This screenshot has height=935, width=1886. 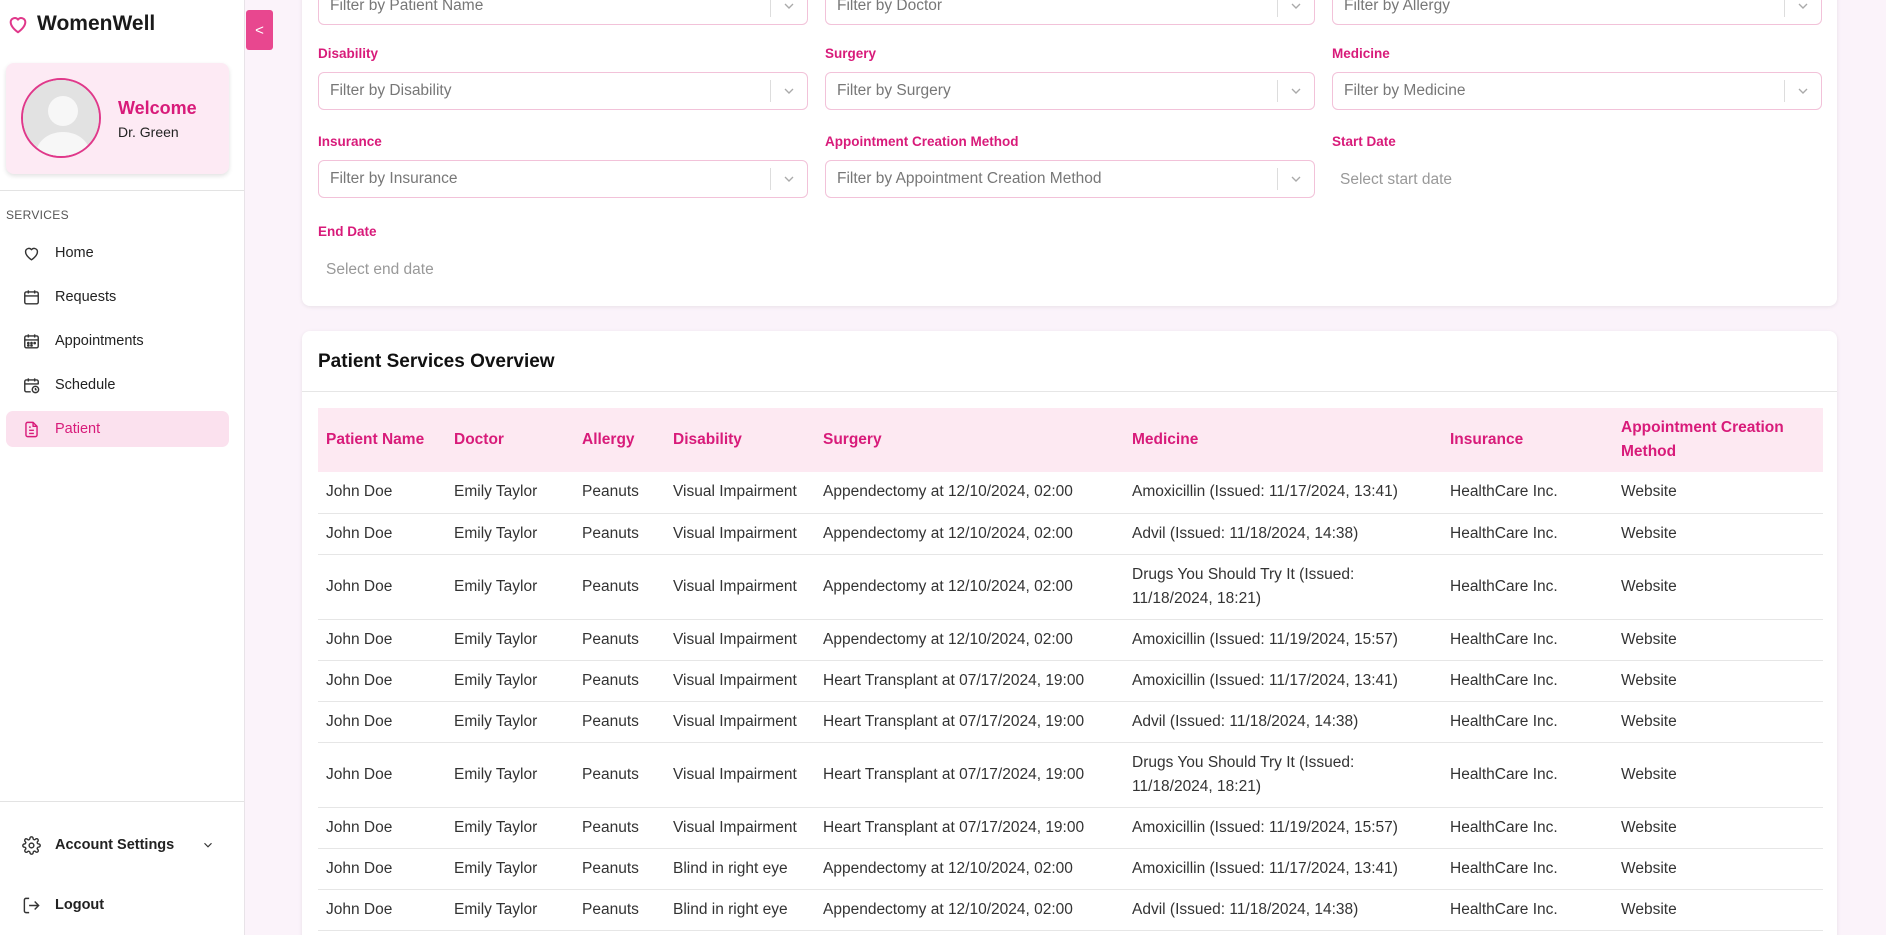 I want to click on creation-method-label: Appointment Creation Method, so click(x=922, y=141).